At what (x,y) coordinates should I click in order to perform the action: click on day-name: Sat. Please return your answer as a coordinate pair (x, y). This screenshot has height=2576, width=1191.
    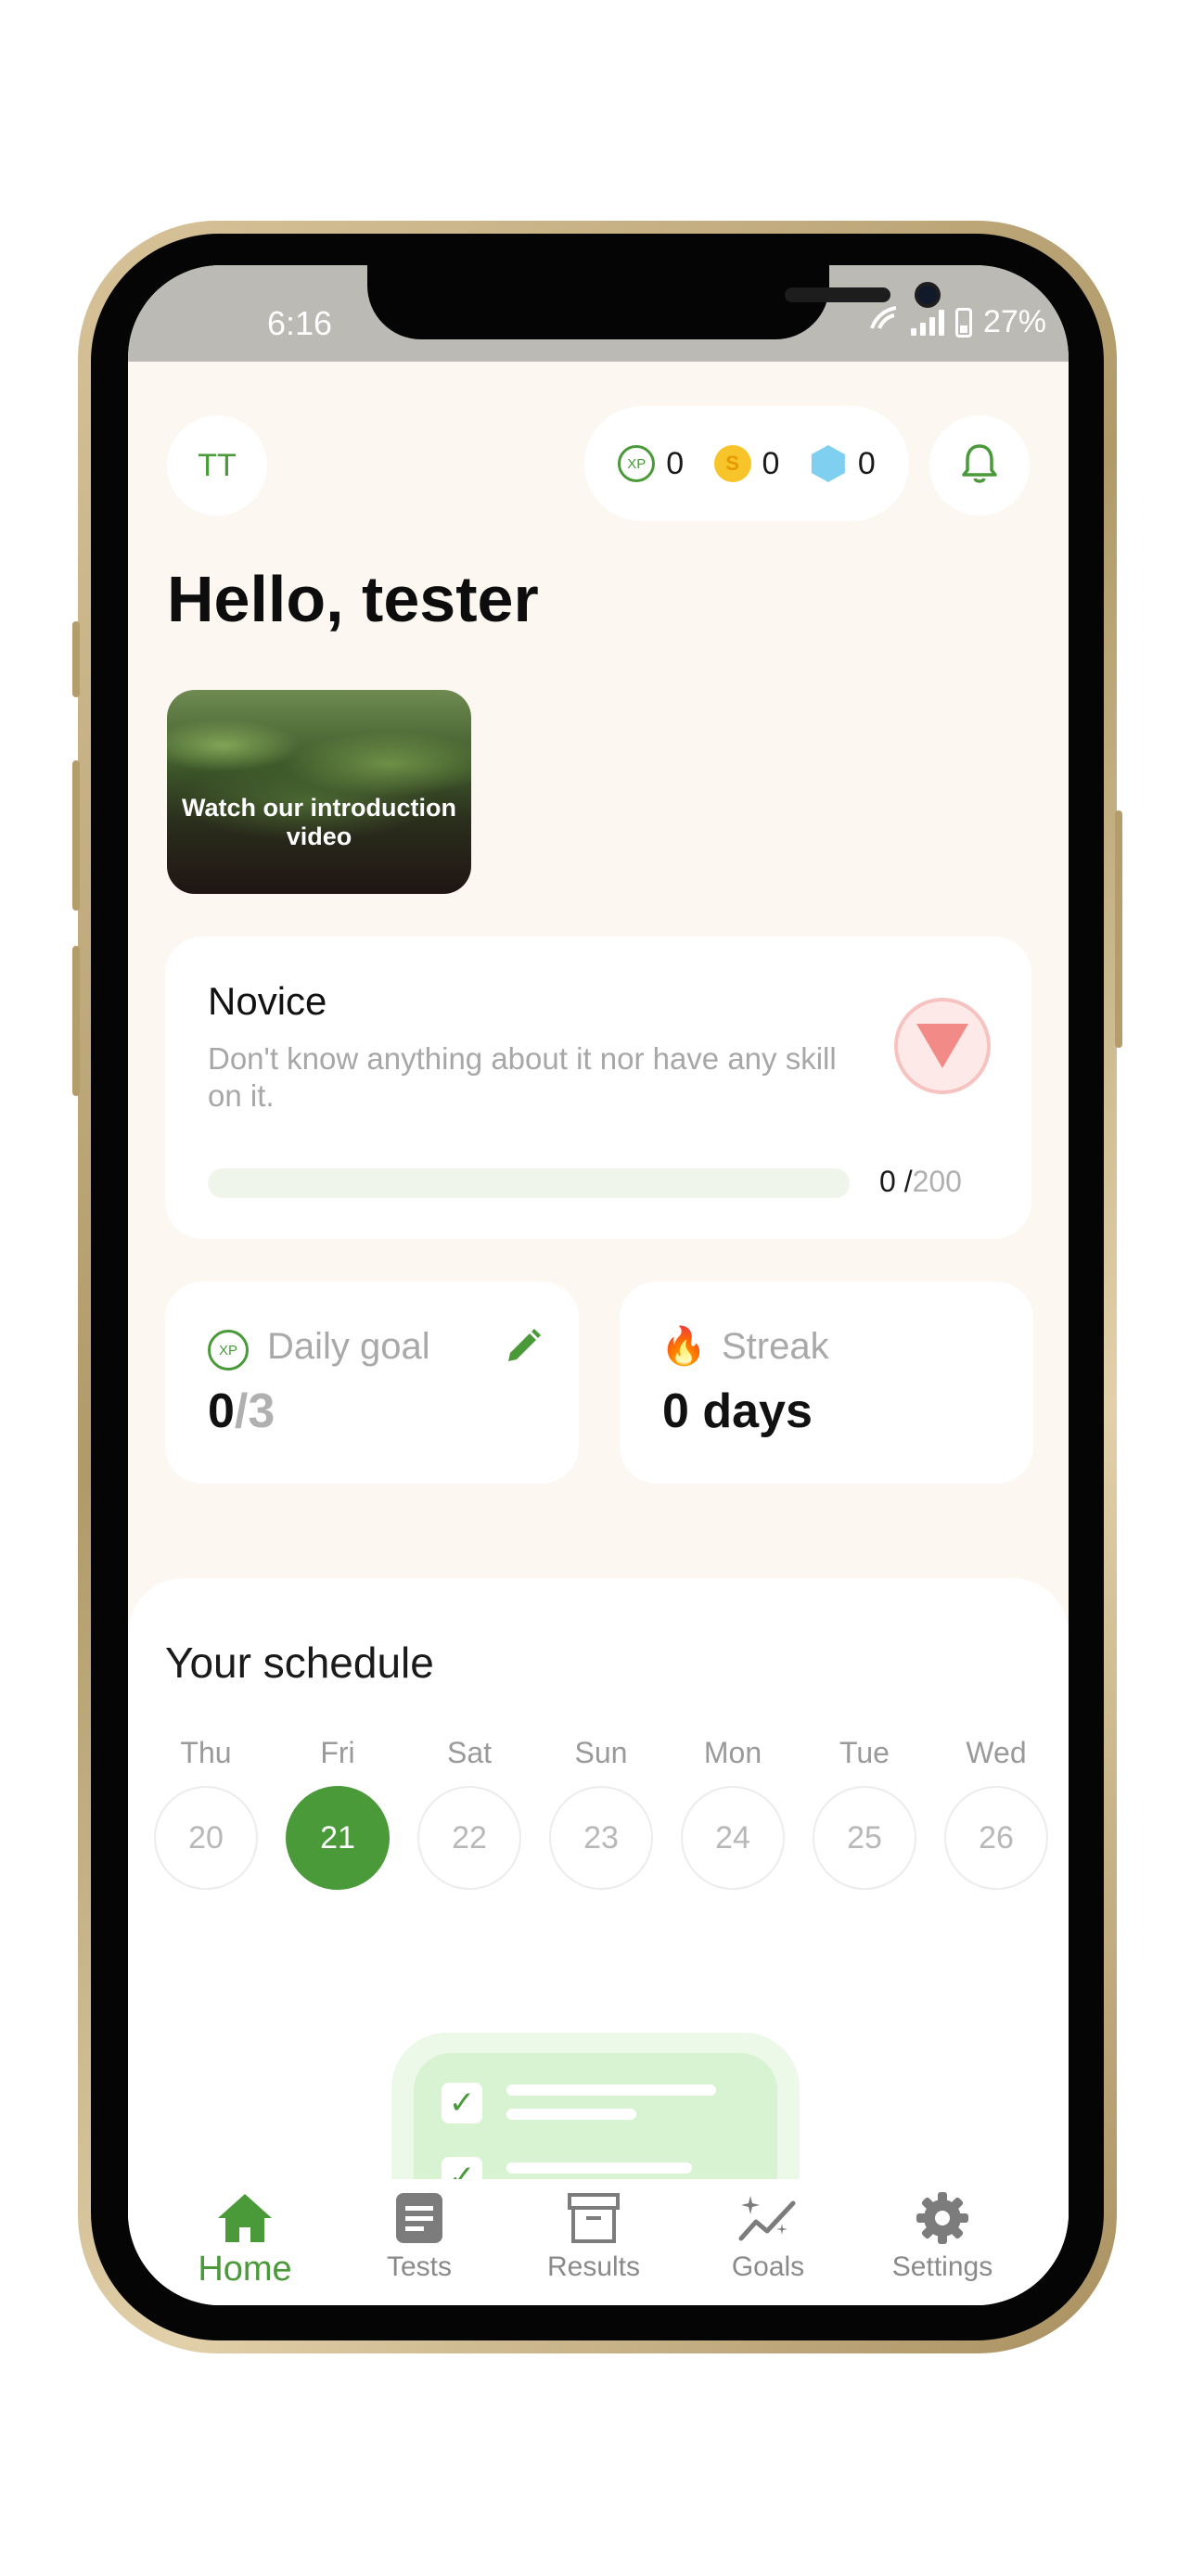
    Looking at the image, I should click on (469, 1753).